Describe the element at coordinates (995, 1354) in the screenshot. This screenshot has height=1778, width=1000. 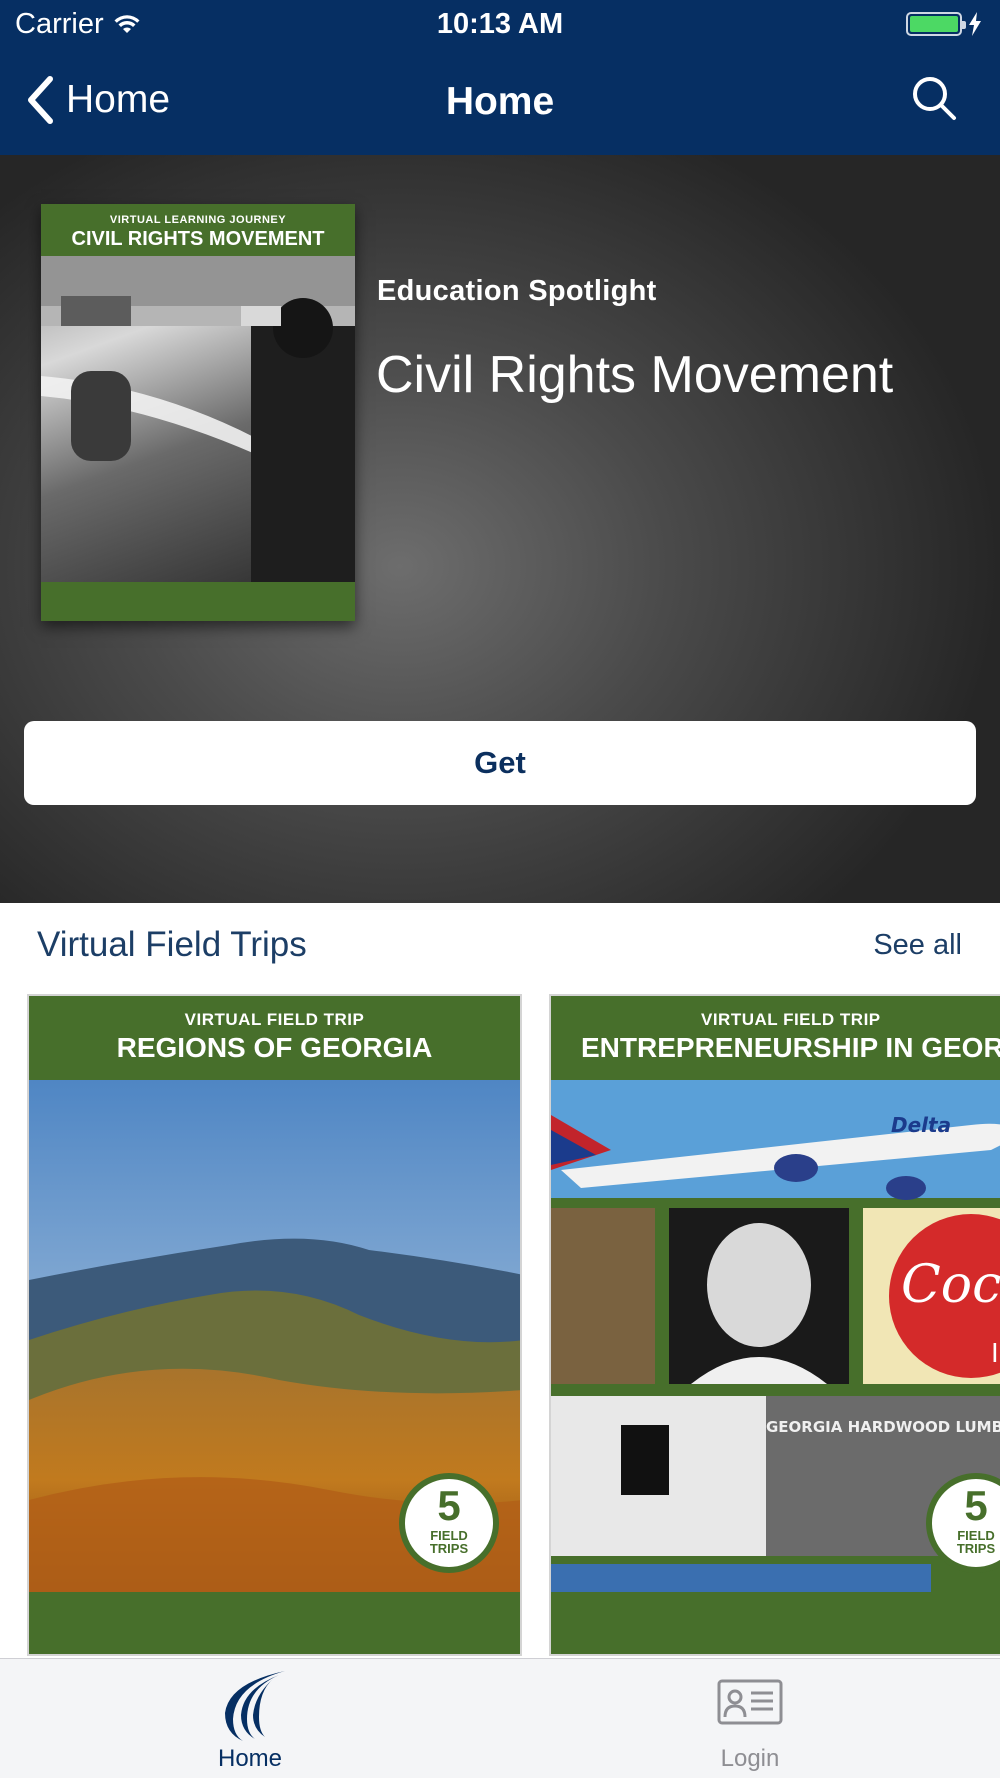
I see `logo-tail-text: ISK` at that location.